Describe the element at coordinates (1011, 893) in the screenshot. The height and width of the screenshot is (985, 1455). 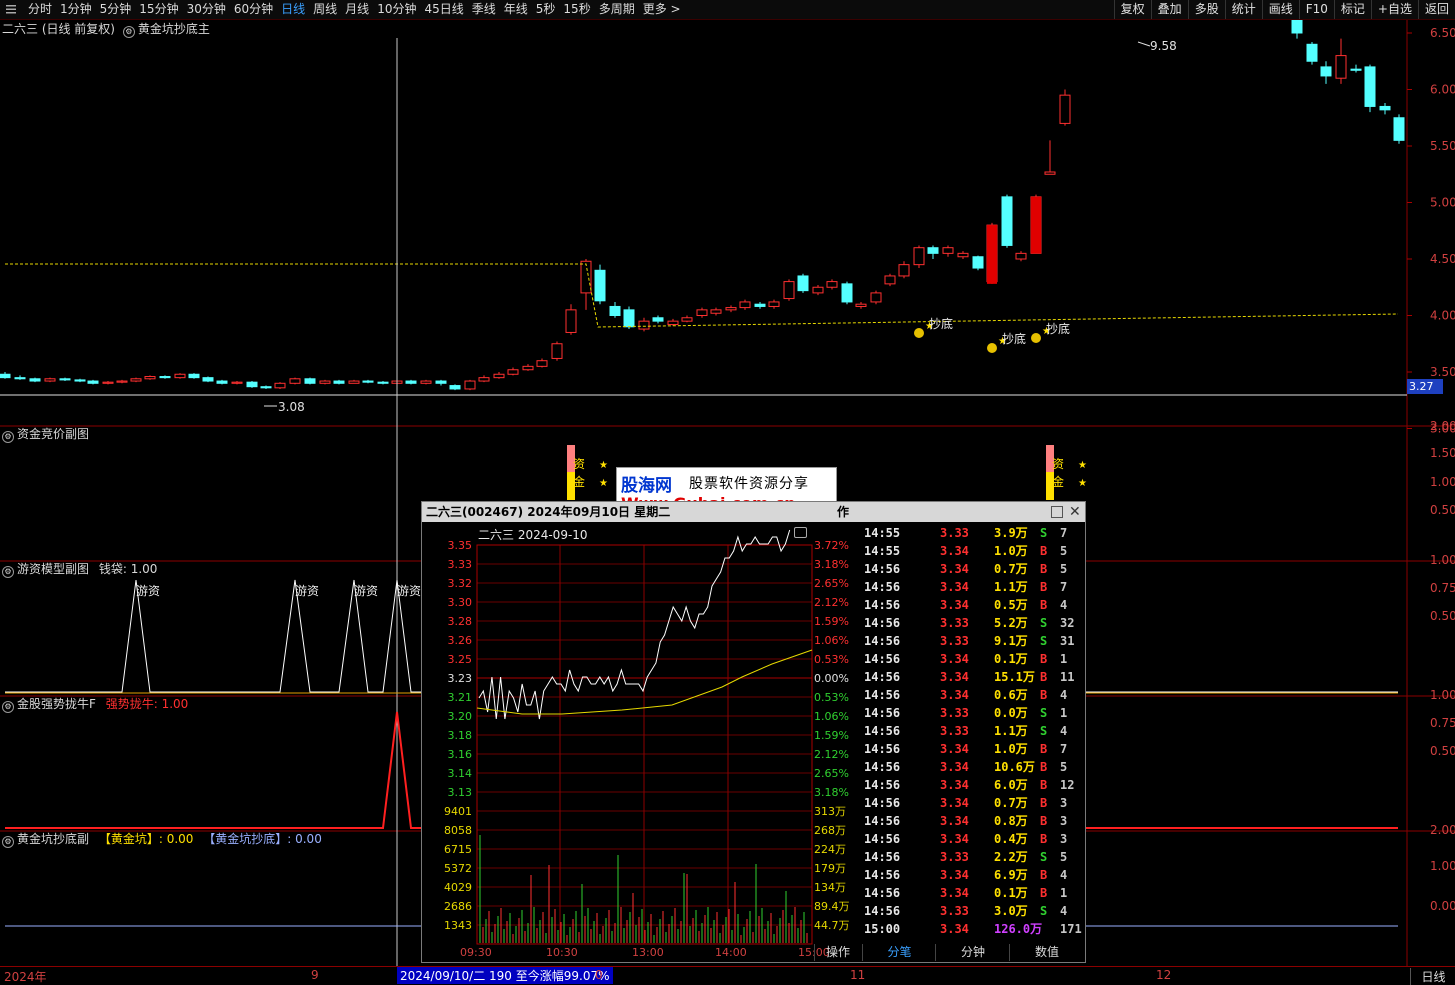
I see `trade-volume: 0.1万` at that location.